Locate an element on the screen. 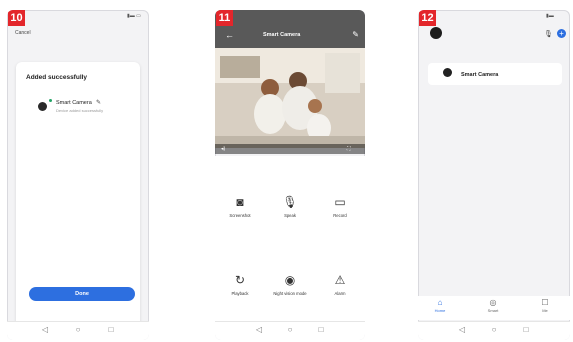  done-button: Done is located at coordinates (82, 294).